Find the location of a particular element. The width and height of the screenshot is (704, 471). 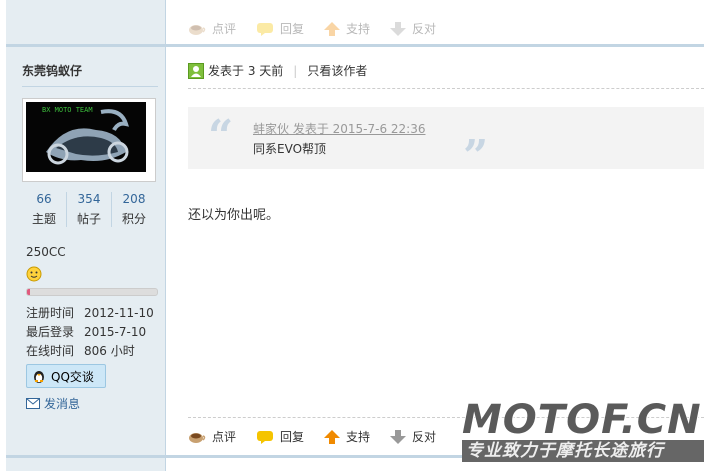

top-action-bar: 点评 回复 支持 反对 is located at coordinates (322, 28).